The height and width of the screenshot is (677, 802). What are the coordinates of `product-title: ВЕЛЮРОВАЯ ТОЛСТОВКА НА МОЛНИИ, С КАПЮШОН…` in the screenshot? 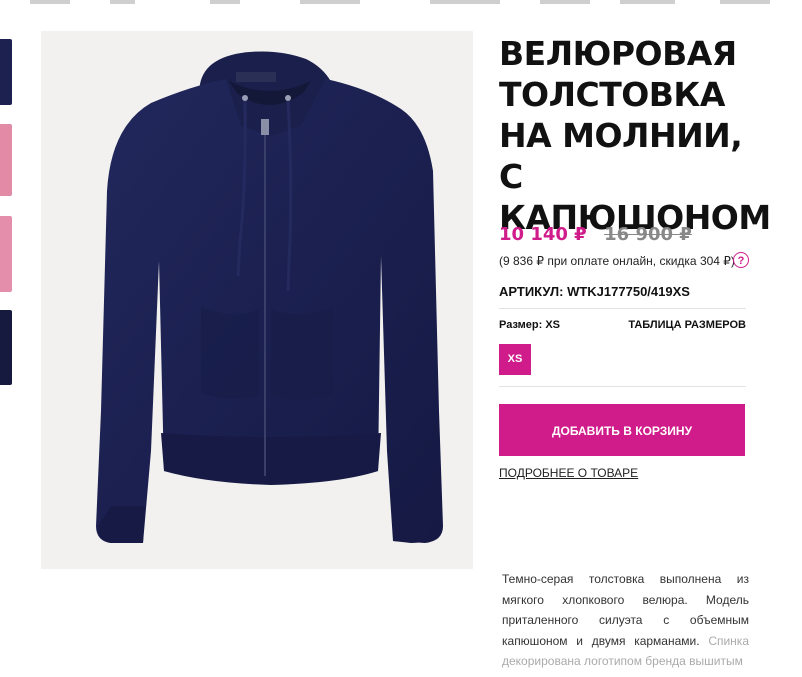 It's located at (635, 135).